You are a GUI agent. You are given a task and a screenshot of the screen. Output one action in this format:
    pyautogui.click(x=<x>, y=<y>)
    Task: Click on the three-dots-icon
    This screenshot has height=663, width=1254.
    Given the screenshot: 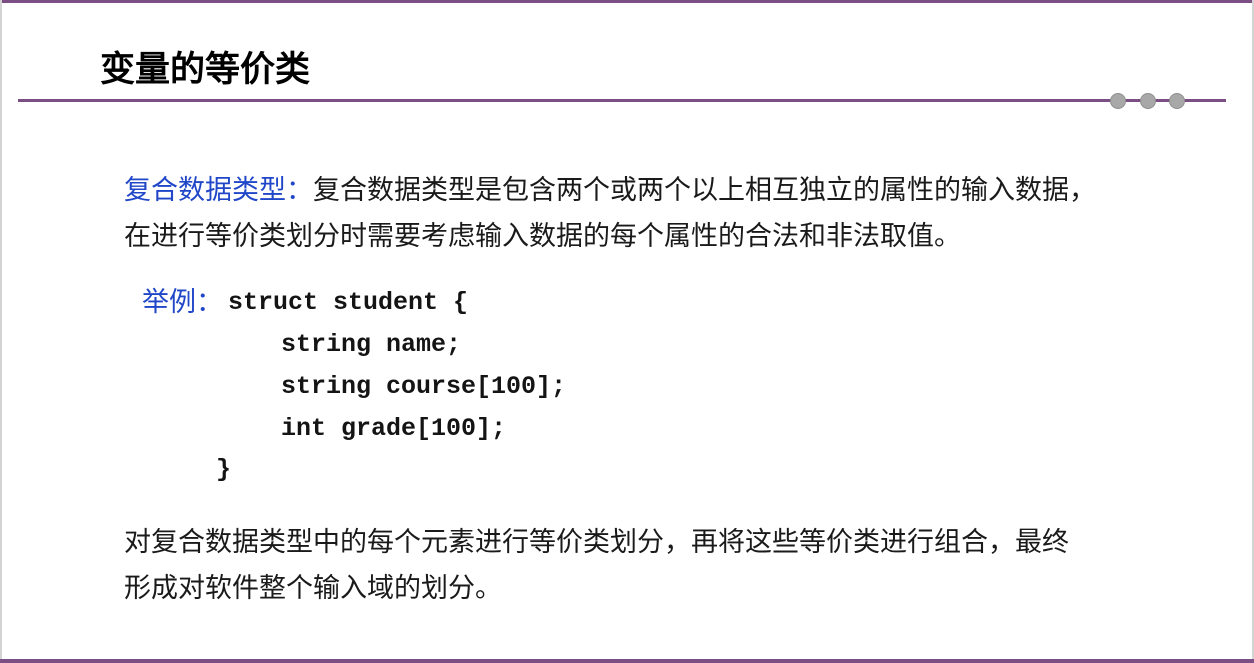 What is the action you would take?
    pyautogui.click(x=1148, y=101)
    